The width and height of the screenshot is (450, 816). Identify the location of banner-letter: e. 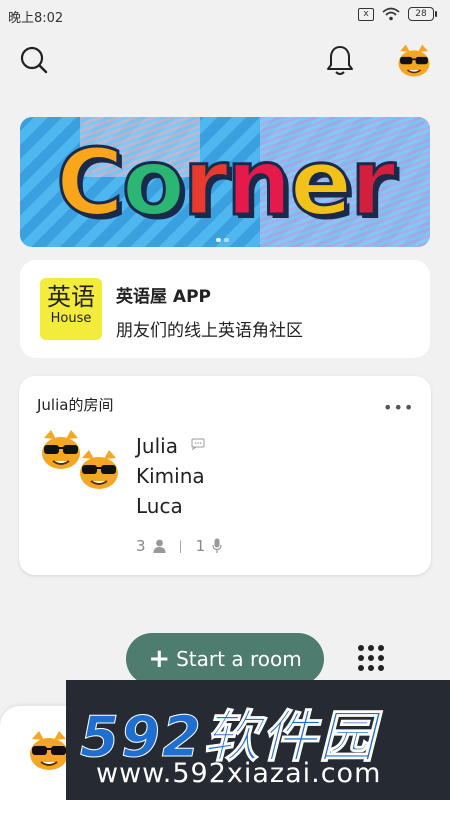
(320, 182).